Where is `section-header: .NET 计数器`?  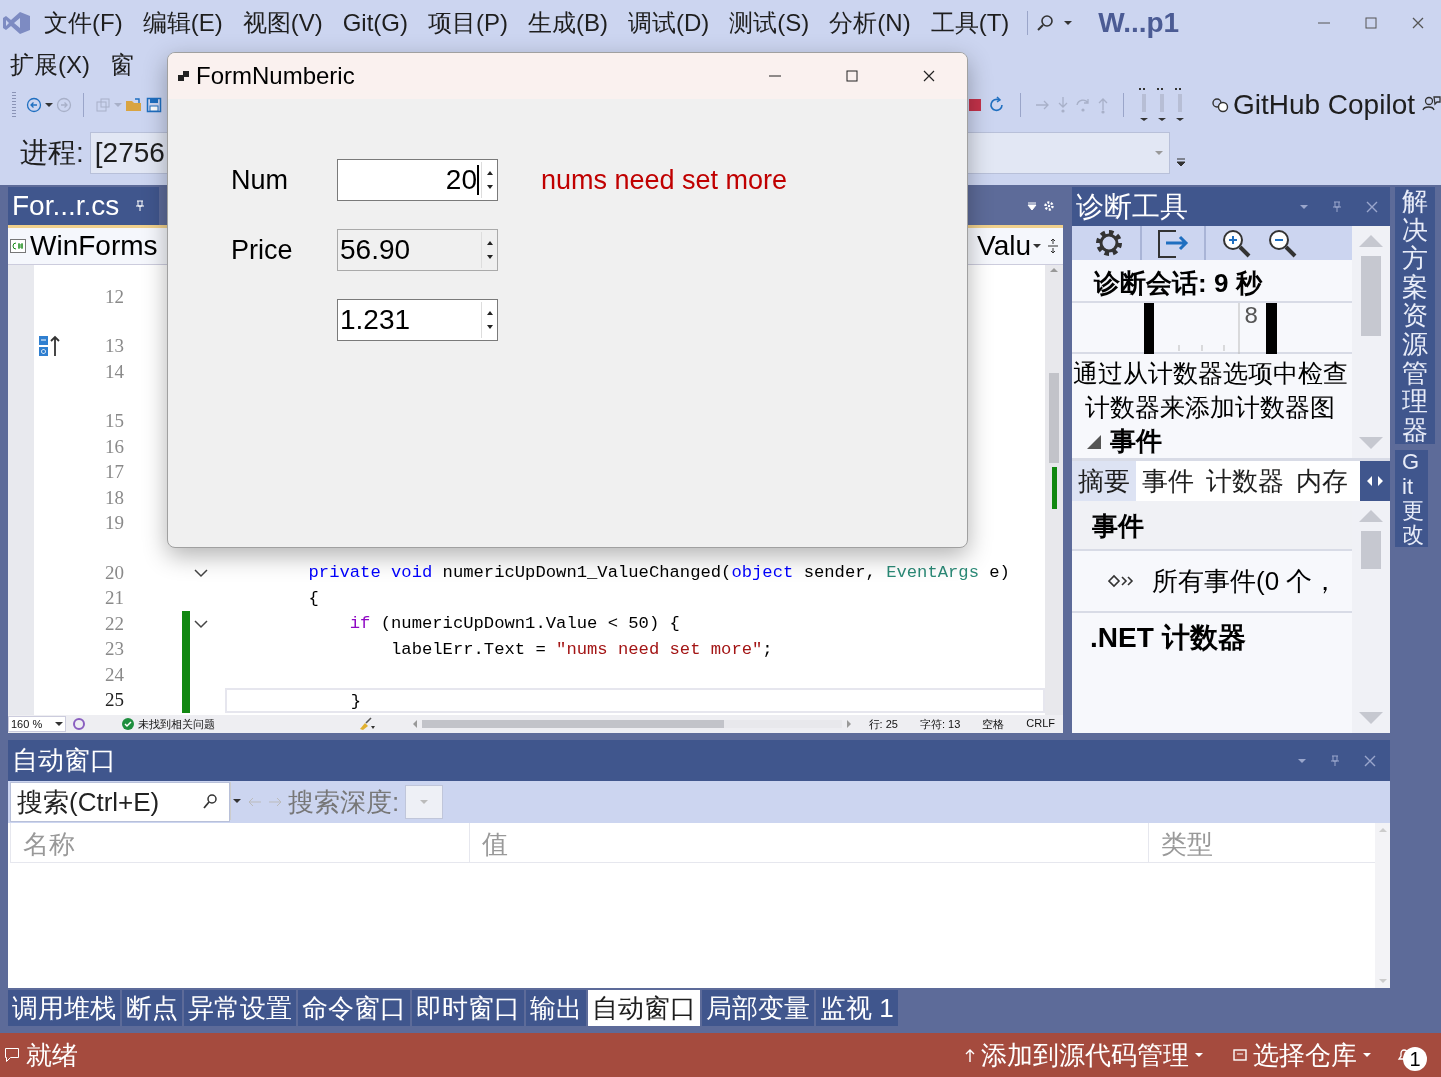 section-header: .NET 计数器 is located at coordinates (1168, 638).